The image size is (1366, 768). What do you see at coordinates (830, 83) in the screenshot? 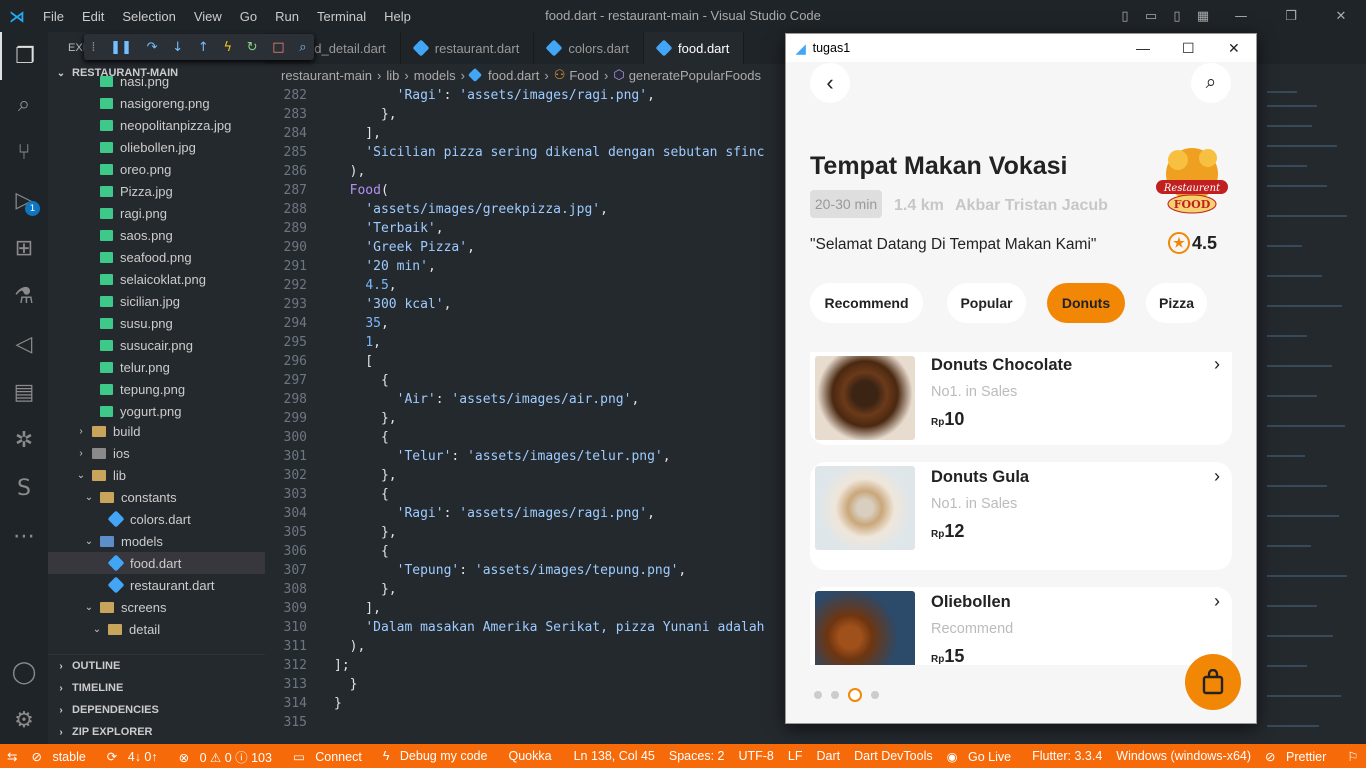
I see `back-button: ‹` at bounding box center [830, 83].